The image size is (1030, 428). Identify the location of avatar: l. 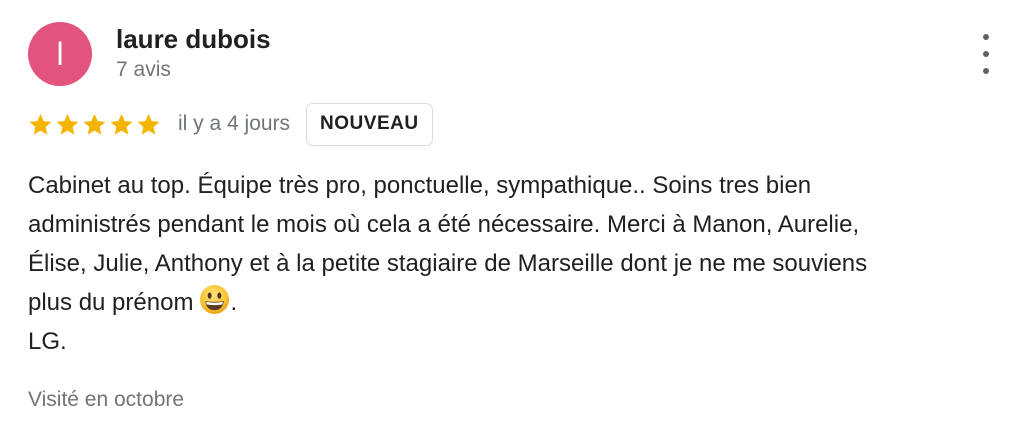
(60, 54).